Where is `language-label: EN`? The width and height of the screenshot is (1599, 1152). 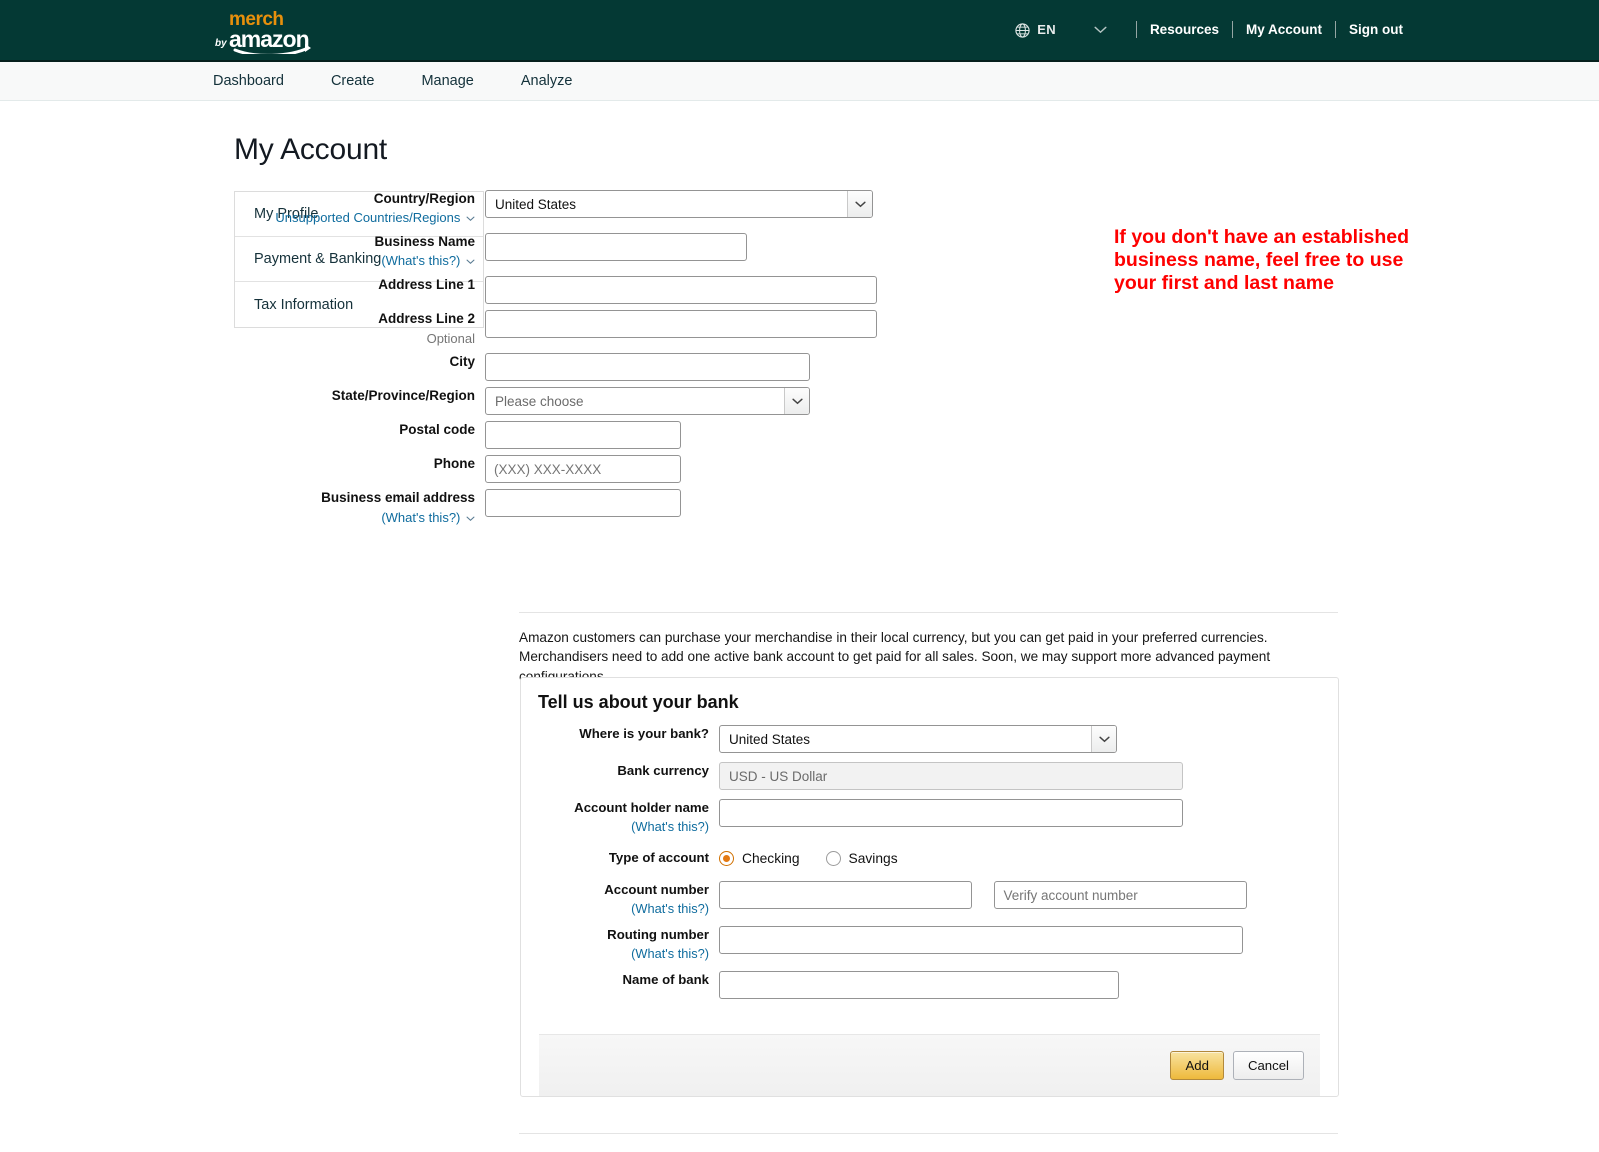
language-label: EN is located at coordinates (1046, 29).